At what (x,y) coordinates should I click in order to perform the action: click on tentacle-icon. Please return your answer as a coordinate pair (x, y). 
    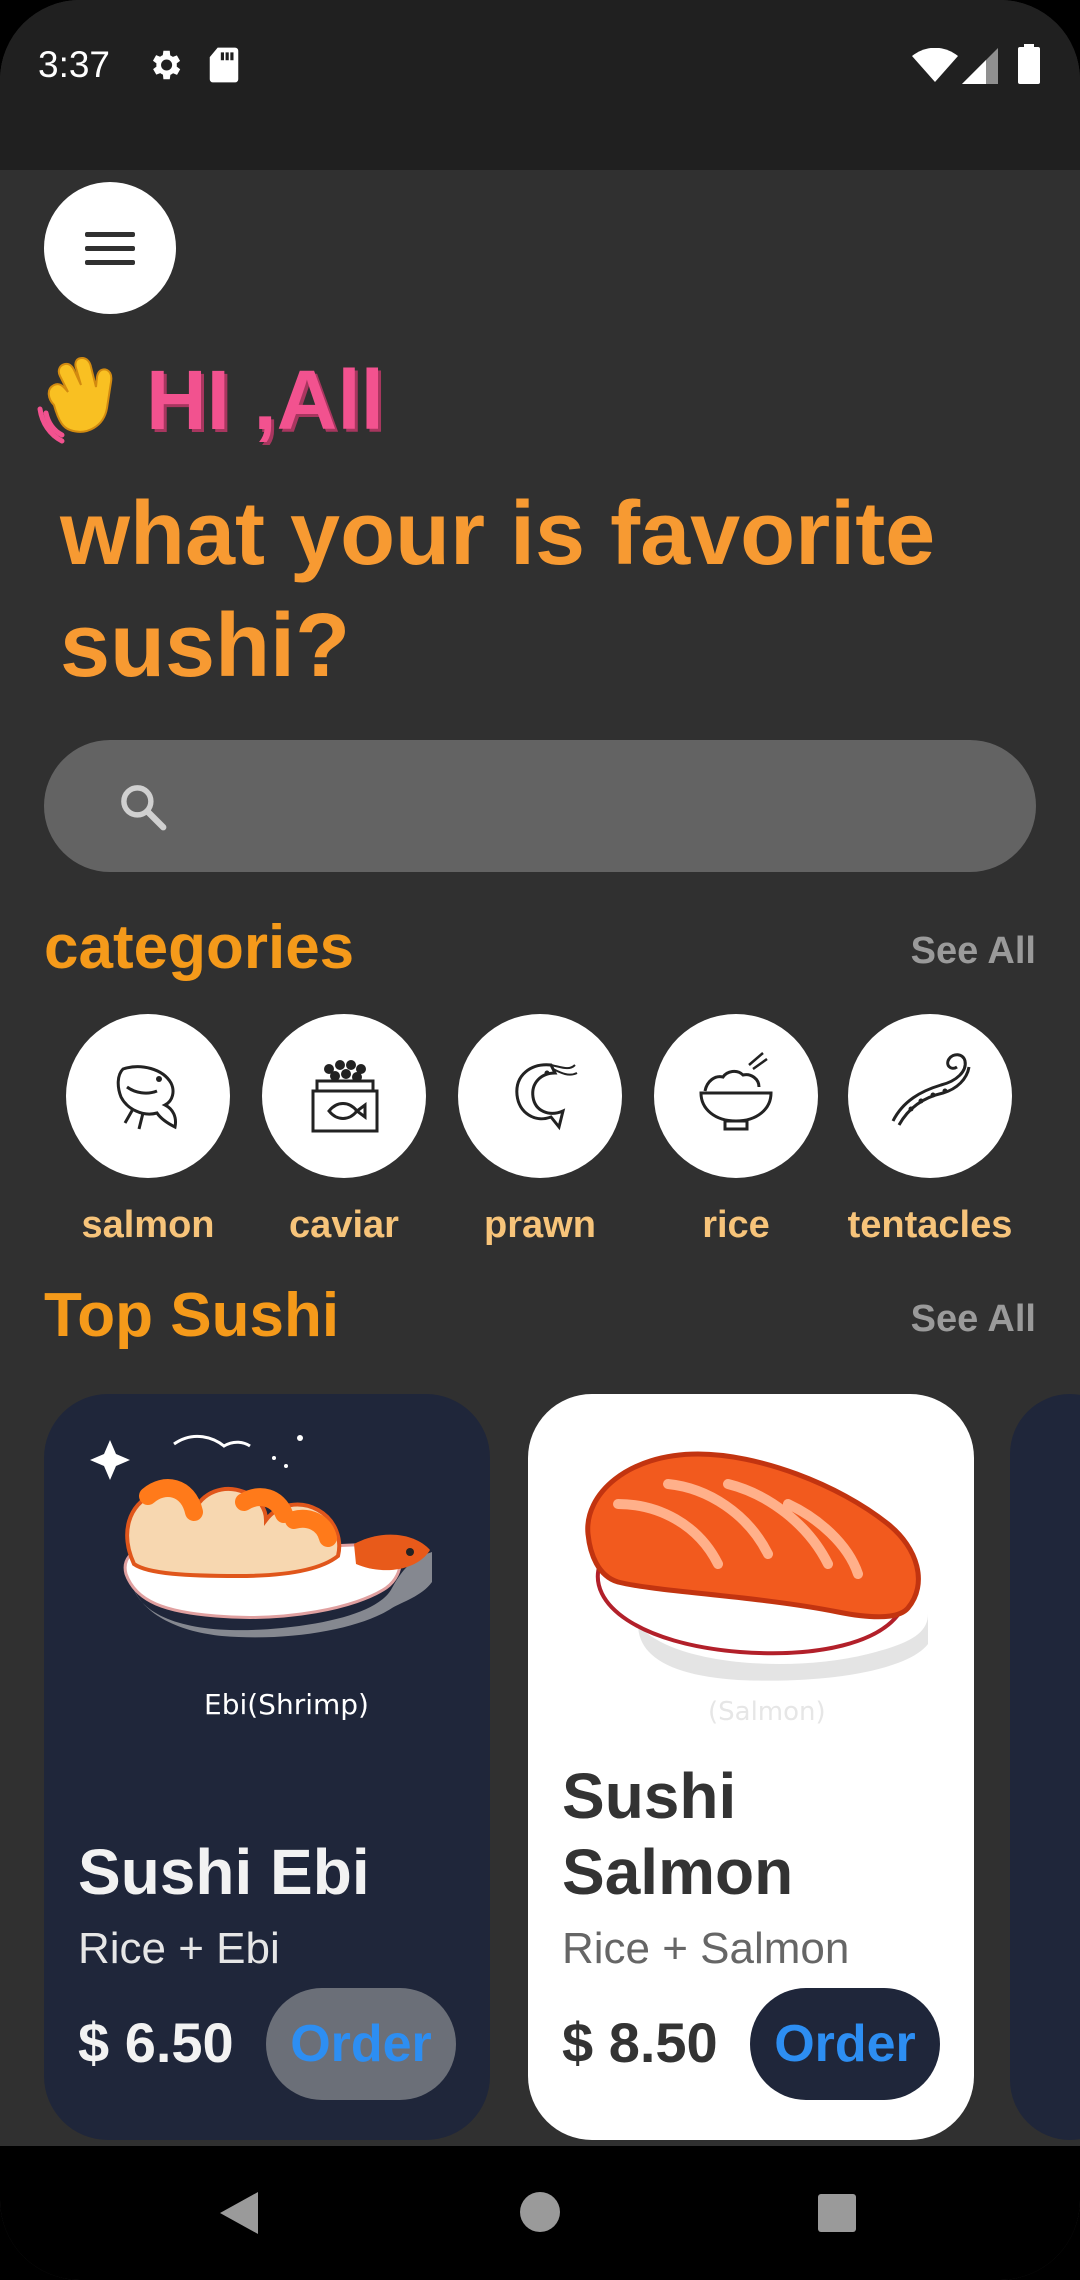
    Looking at the image, I should click on (931, 1089).